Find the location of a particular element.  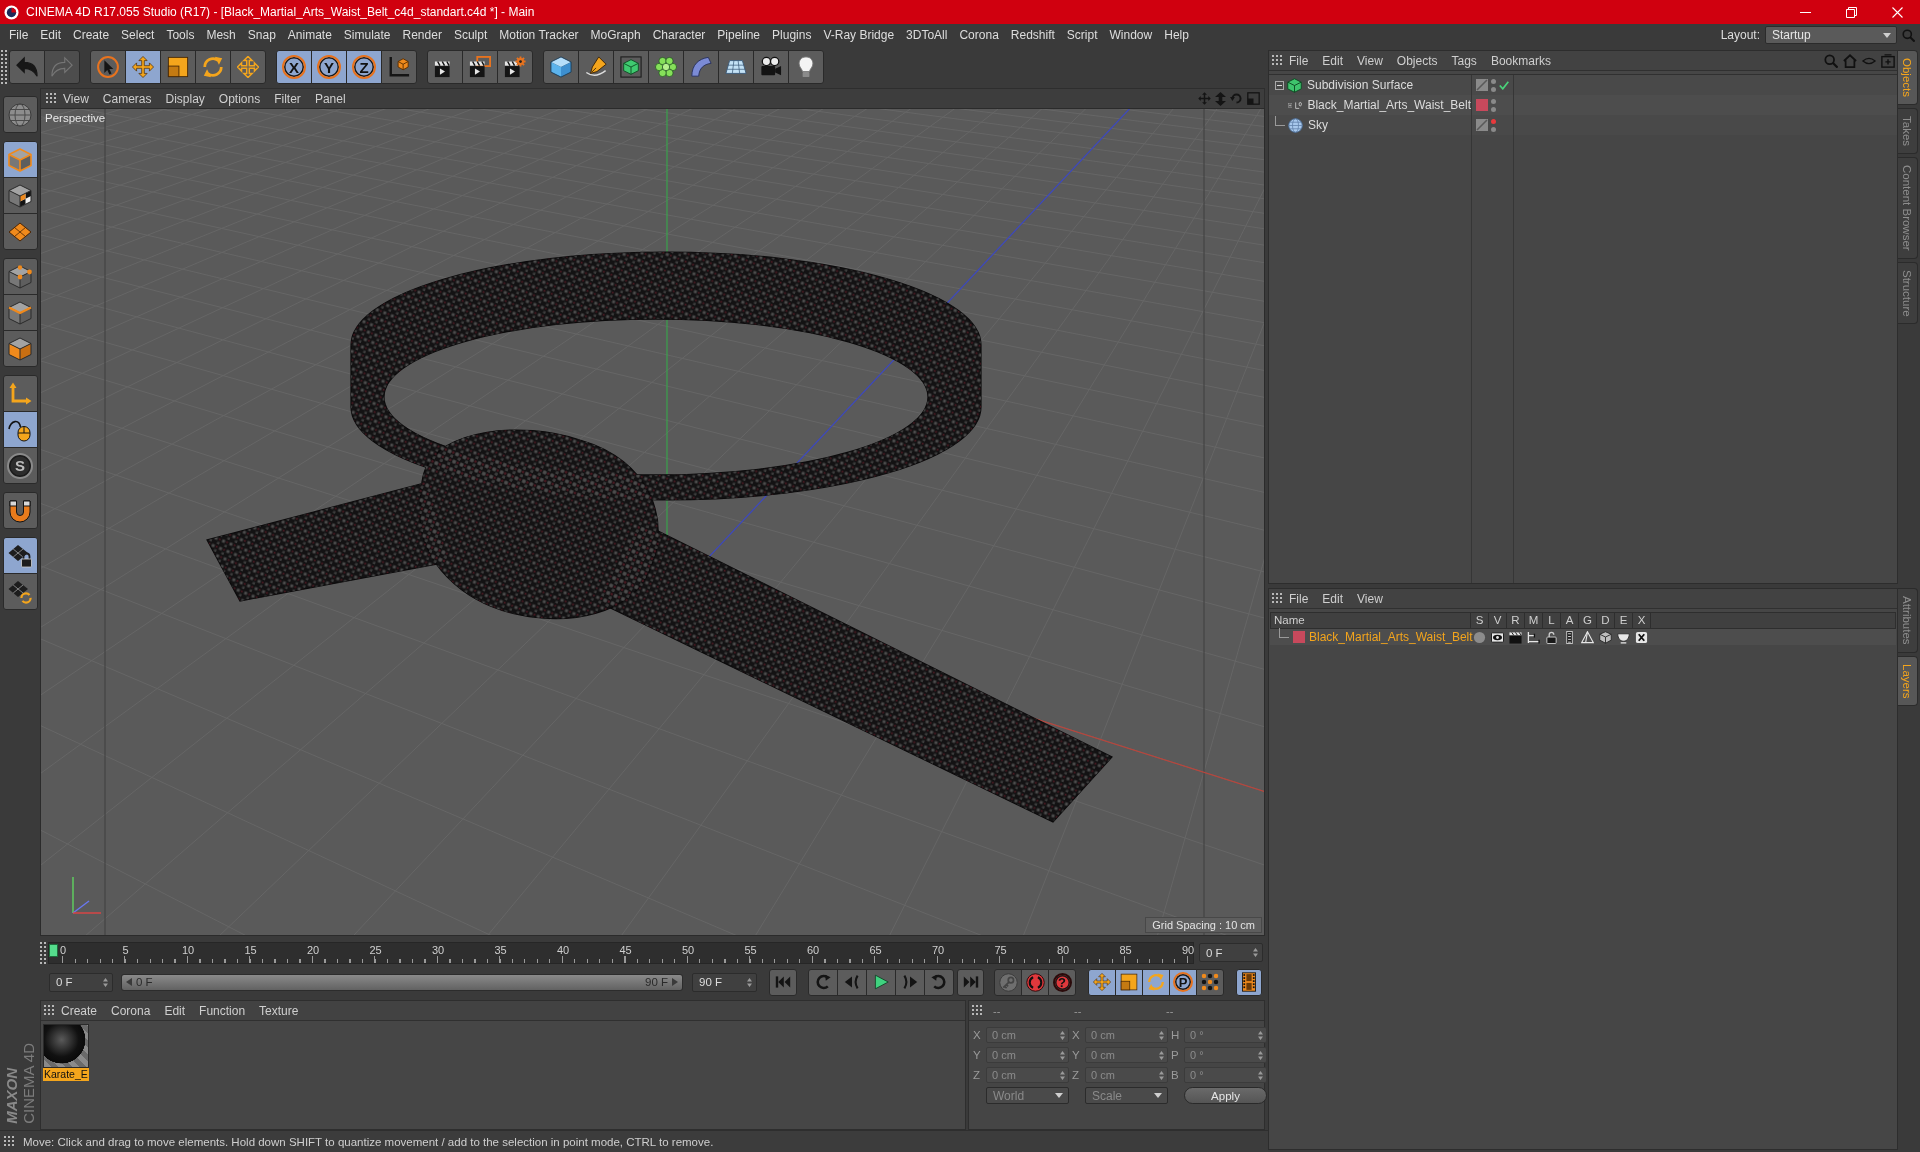

grid-lock-button is located at coordinates (20, 555).